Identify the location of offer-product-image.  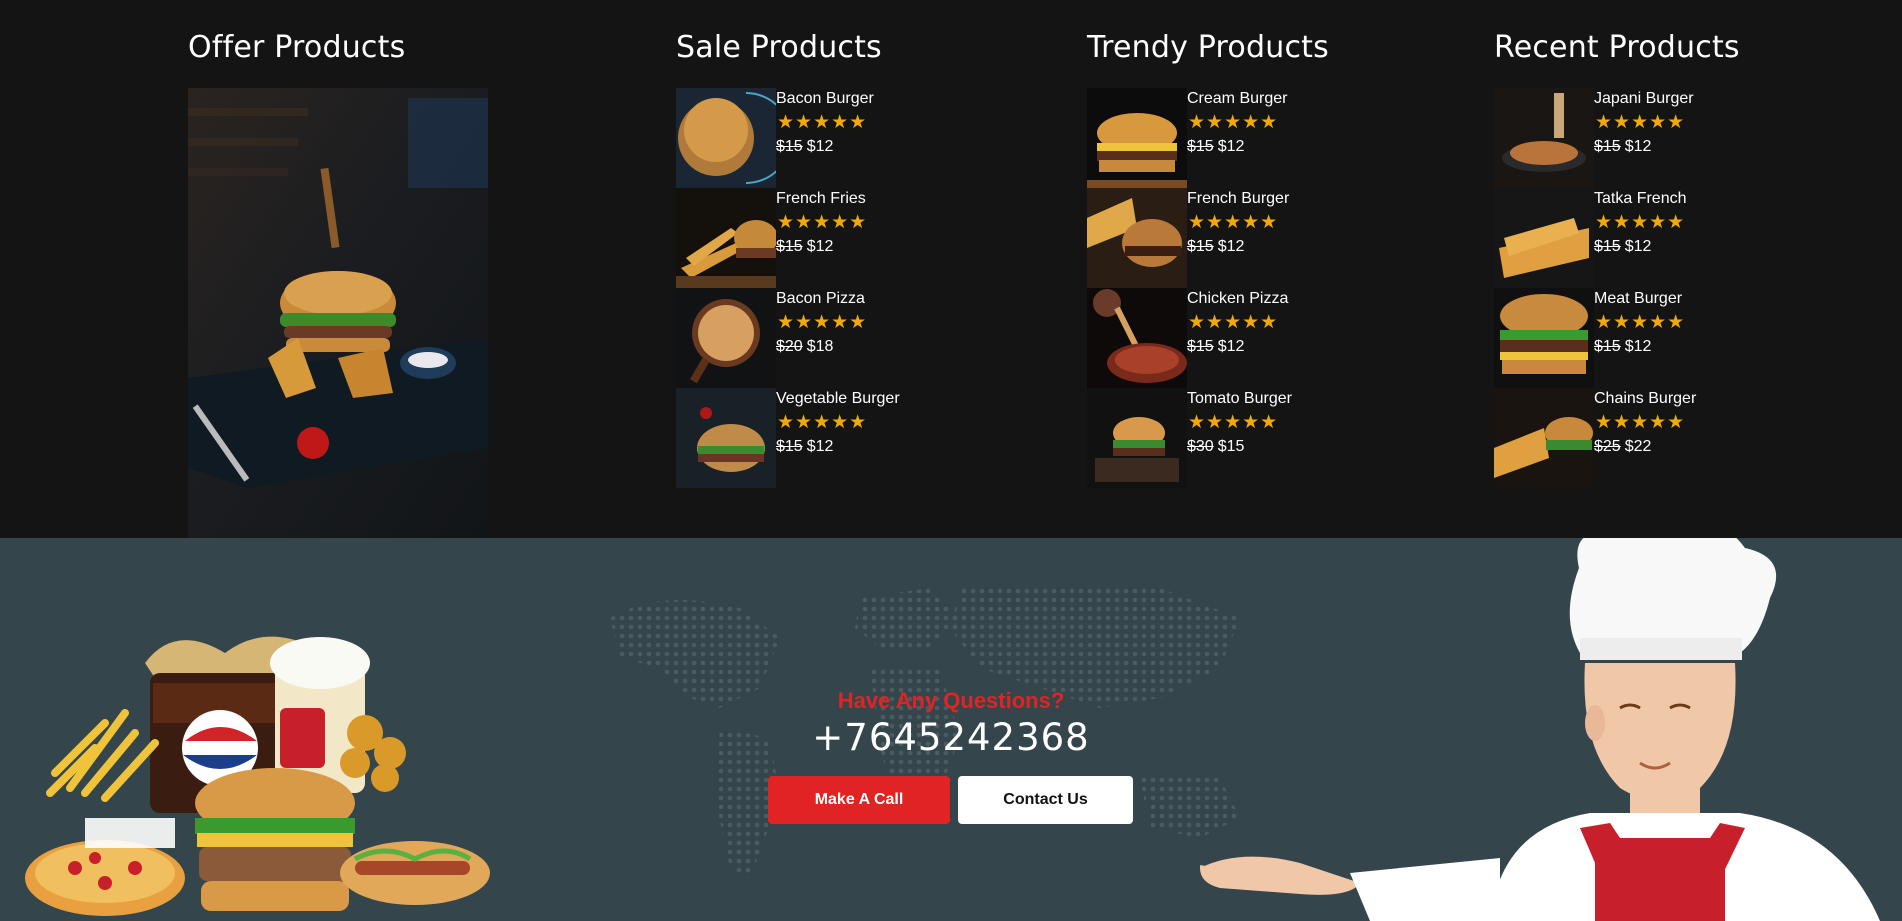
(338, 313).